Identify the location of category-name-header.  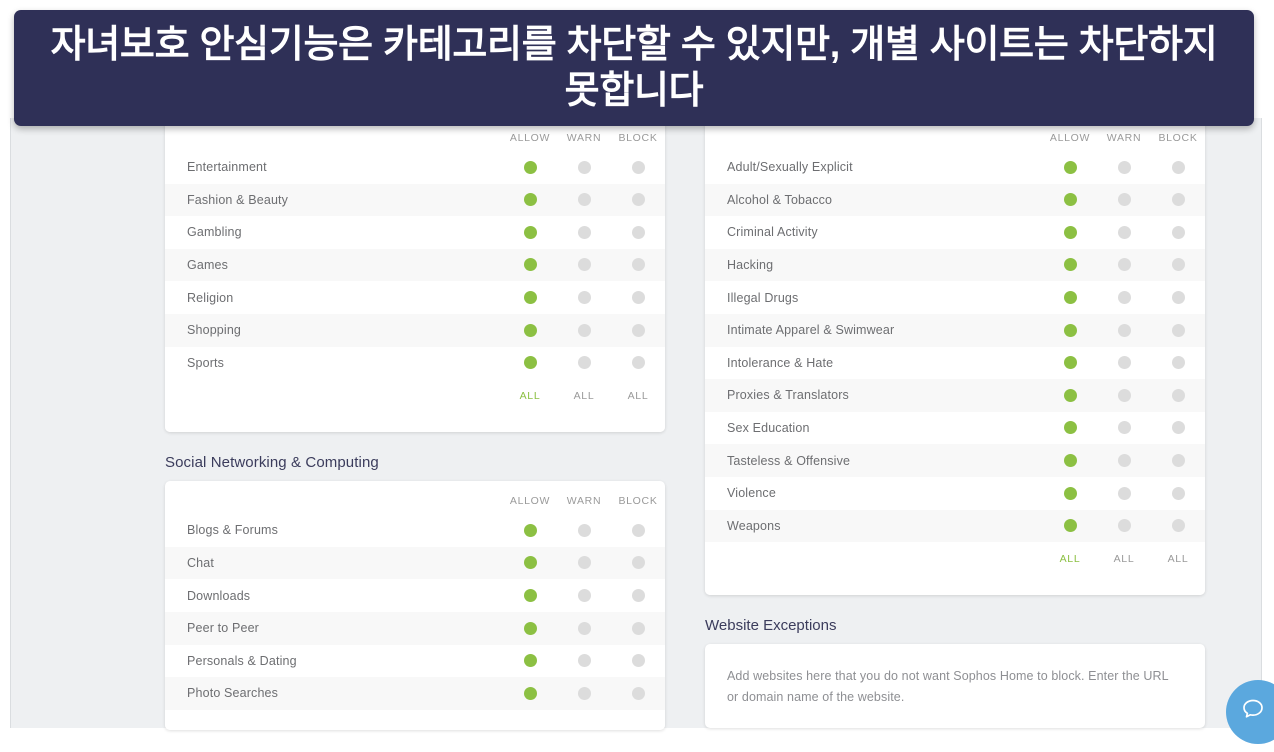
(334, 497).